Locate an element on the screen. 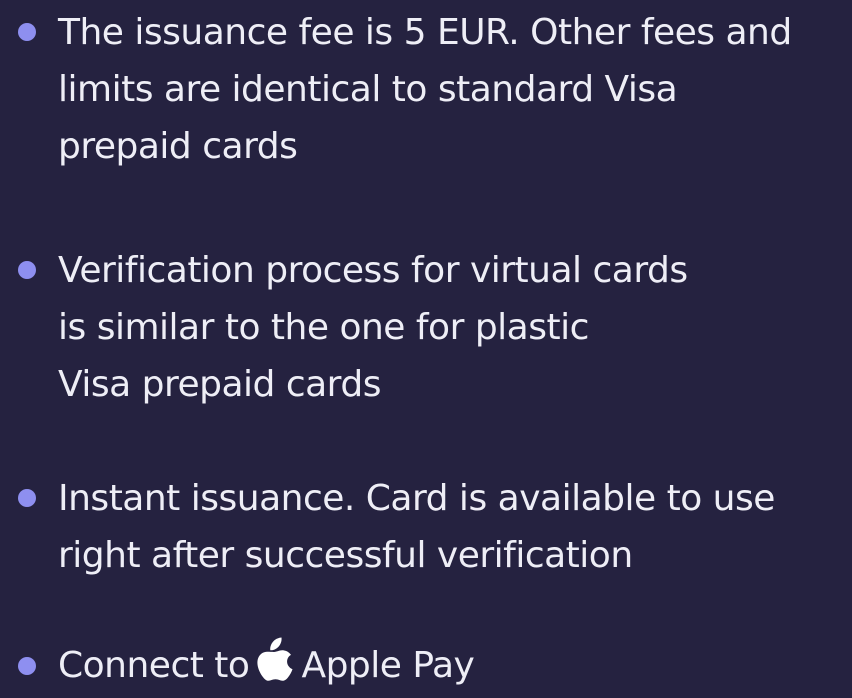  feature-line: is similar to the one for plastic is located at coordinates (323, 327).